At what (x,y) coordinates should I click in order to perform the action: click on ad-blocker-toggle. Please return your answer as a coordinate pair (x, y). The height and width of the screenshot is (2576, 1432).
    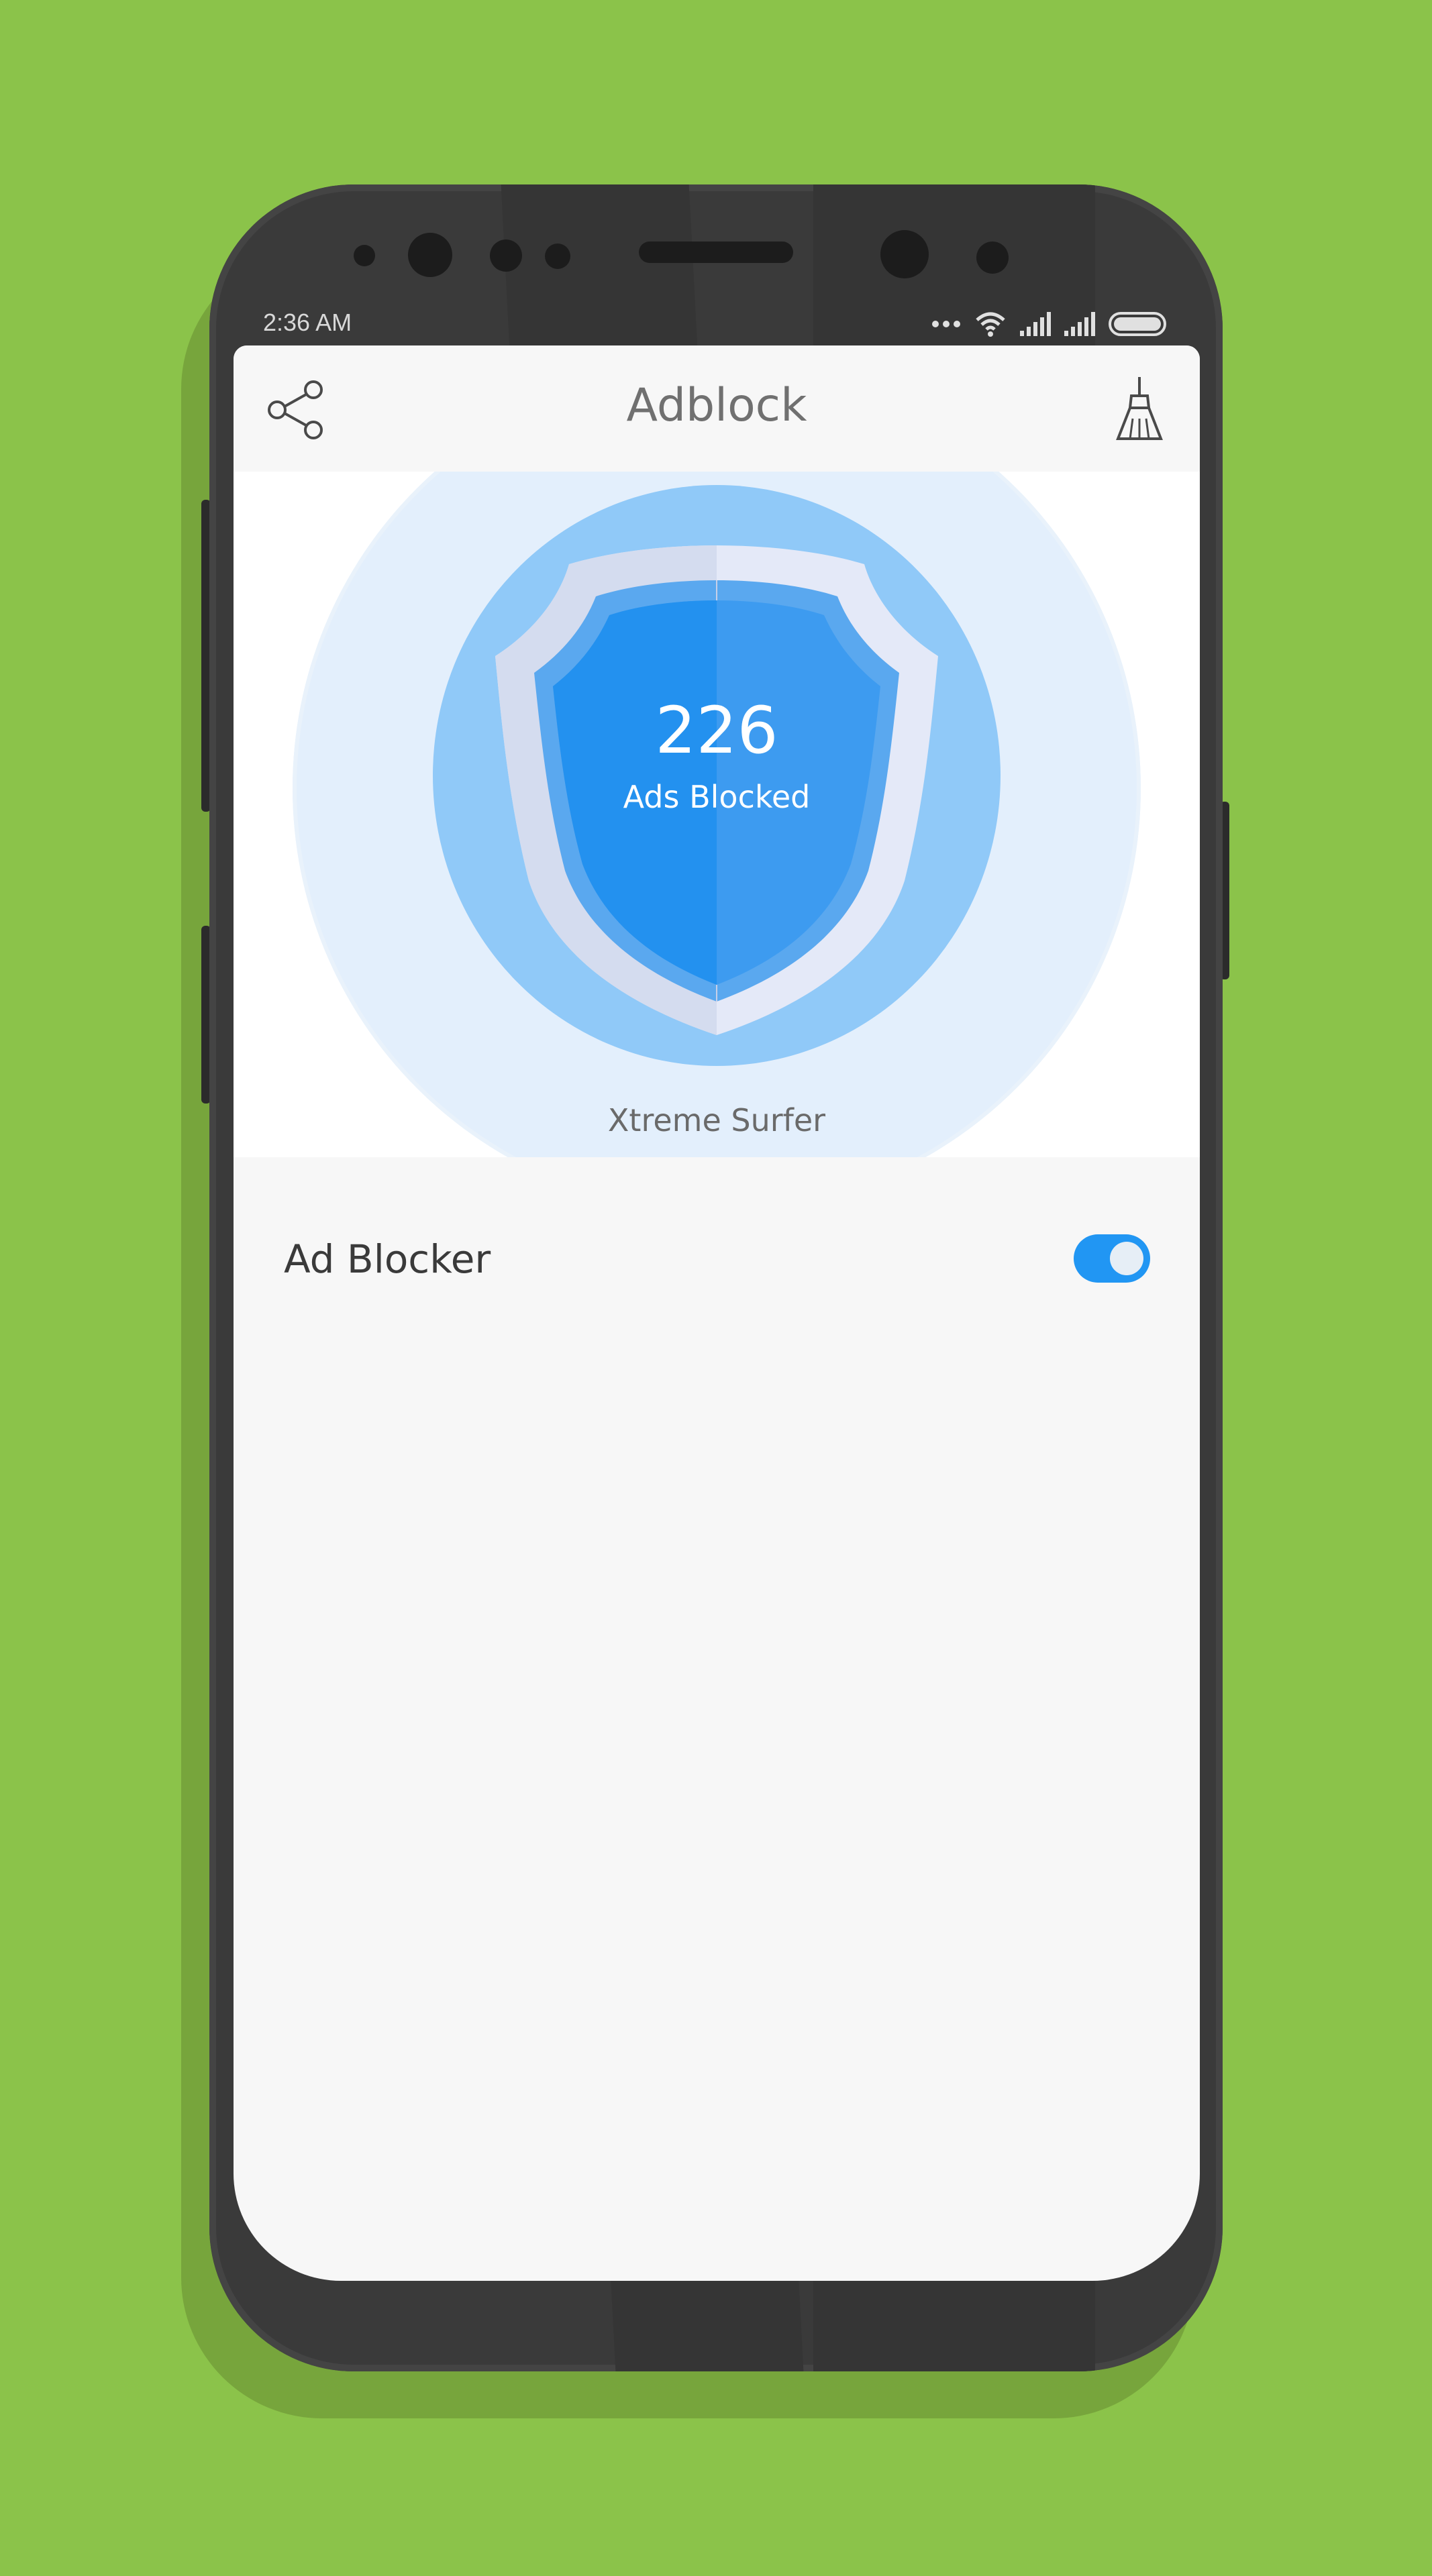
    Looking at the image, I should click on (1112, 1258).